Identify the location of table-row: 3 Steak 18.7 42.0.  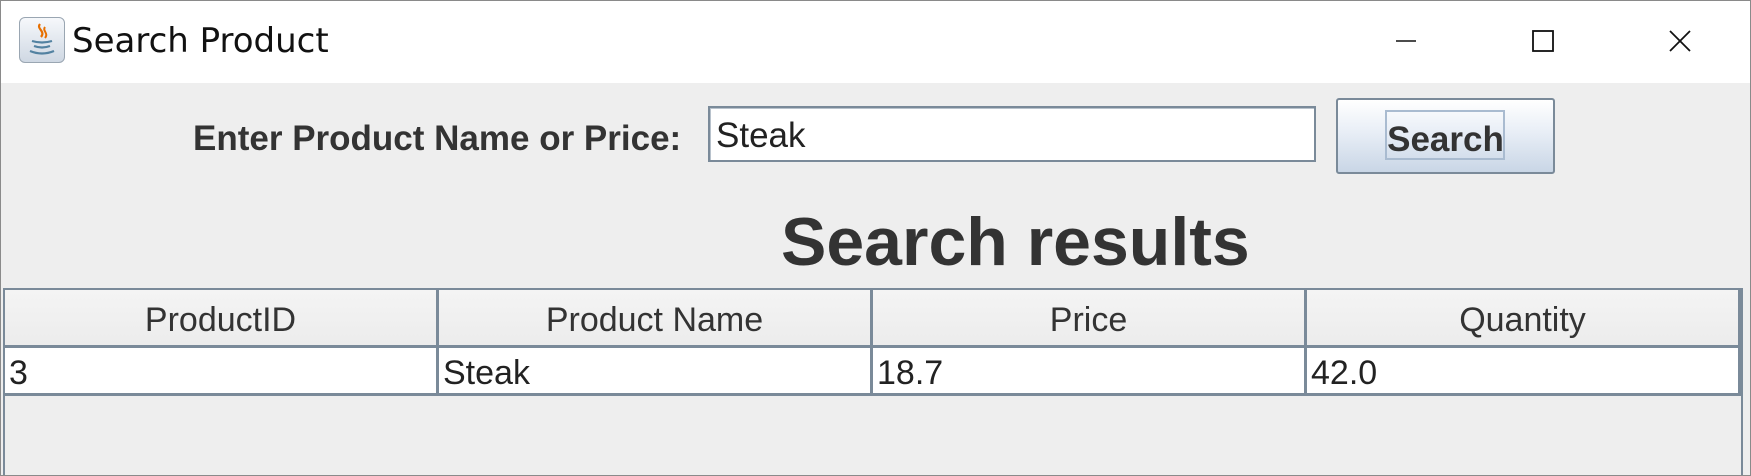
(873, 372).